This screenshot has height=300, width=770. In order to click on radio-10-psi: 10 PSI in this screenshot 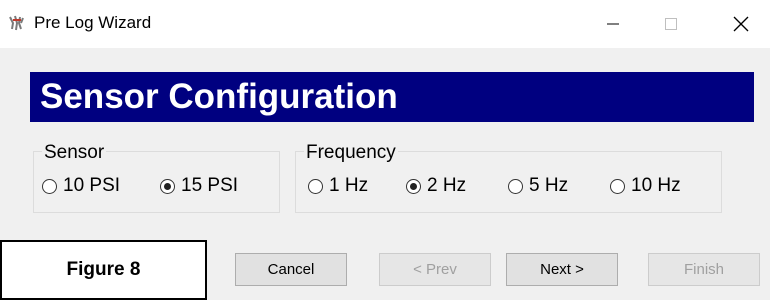, I will do `click(81, 186)`.